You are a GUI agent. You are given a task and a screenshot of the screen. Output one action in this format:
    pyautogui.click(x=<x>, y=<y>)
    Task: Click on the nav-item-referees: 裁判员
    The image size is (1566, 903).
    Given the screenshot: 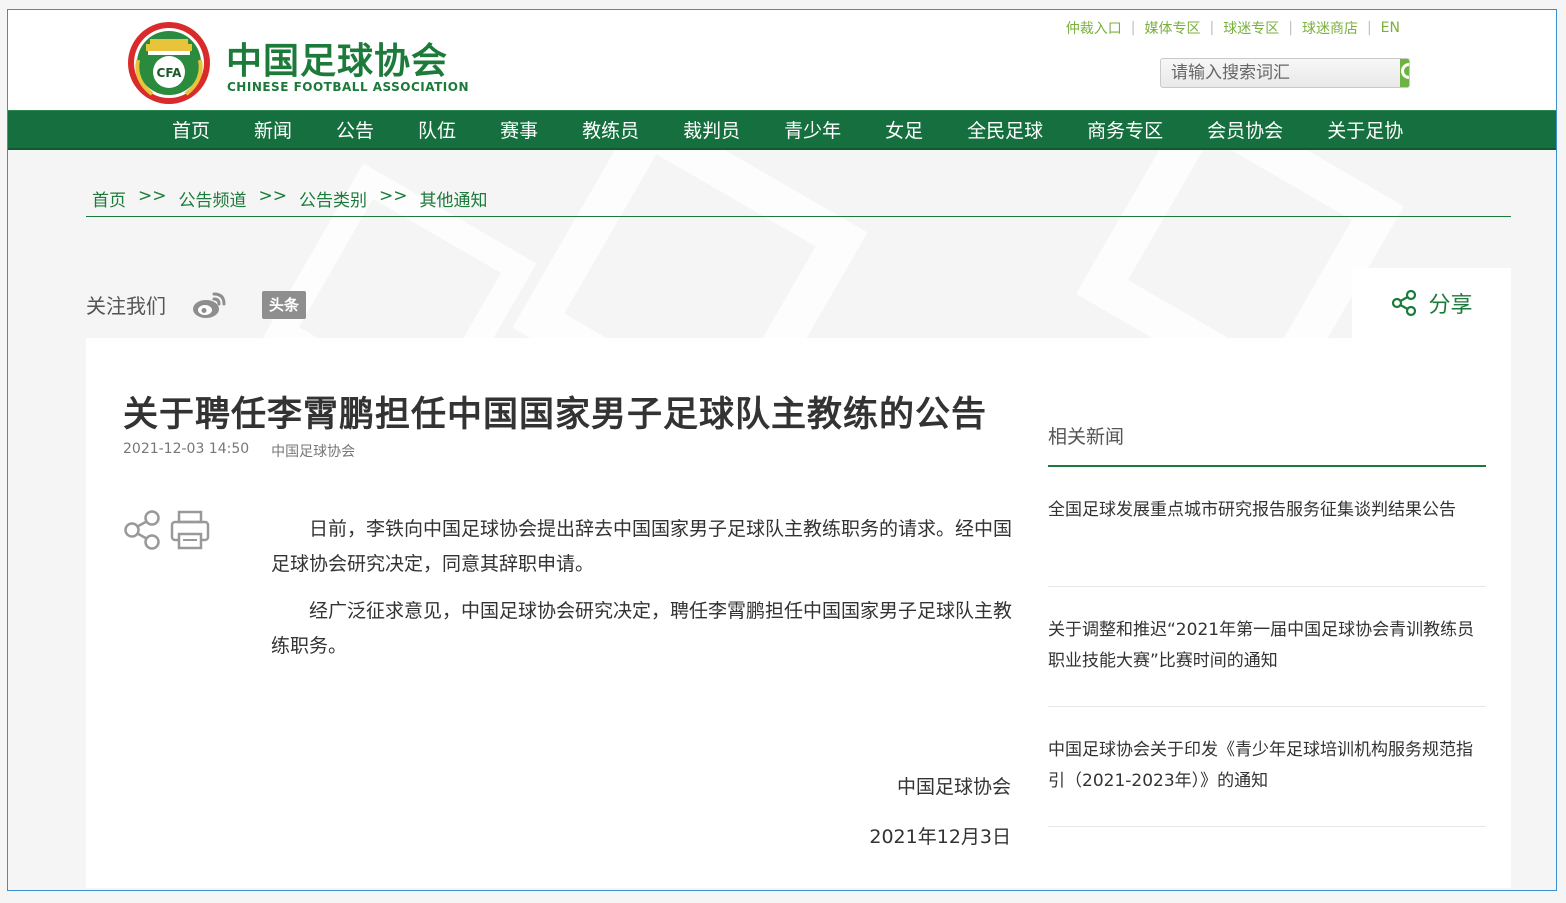 What is the action you would take?
    pyautogui.click(x=711, y=129)
    